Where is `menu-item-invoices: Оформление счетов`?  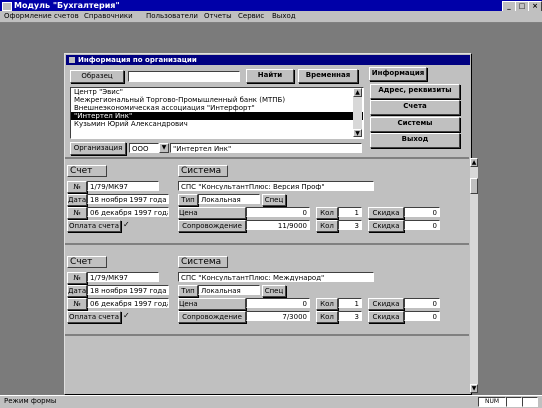
menu-item-invoices: Оформление счетов is located at coordinates (41, 16).